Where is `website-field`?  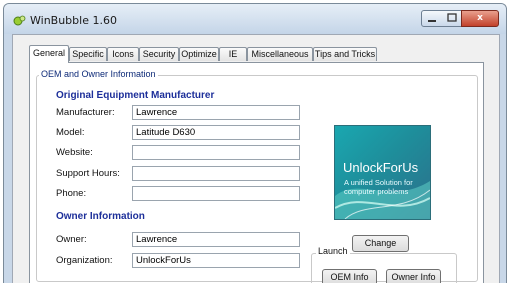 website-field is located at coordinates (216, 152).